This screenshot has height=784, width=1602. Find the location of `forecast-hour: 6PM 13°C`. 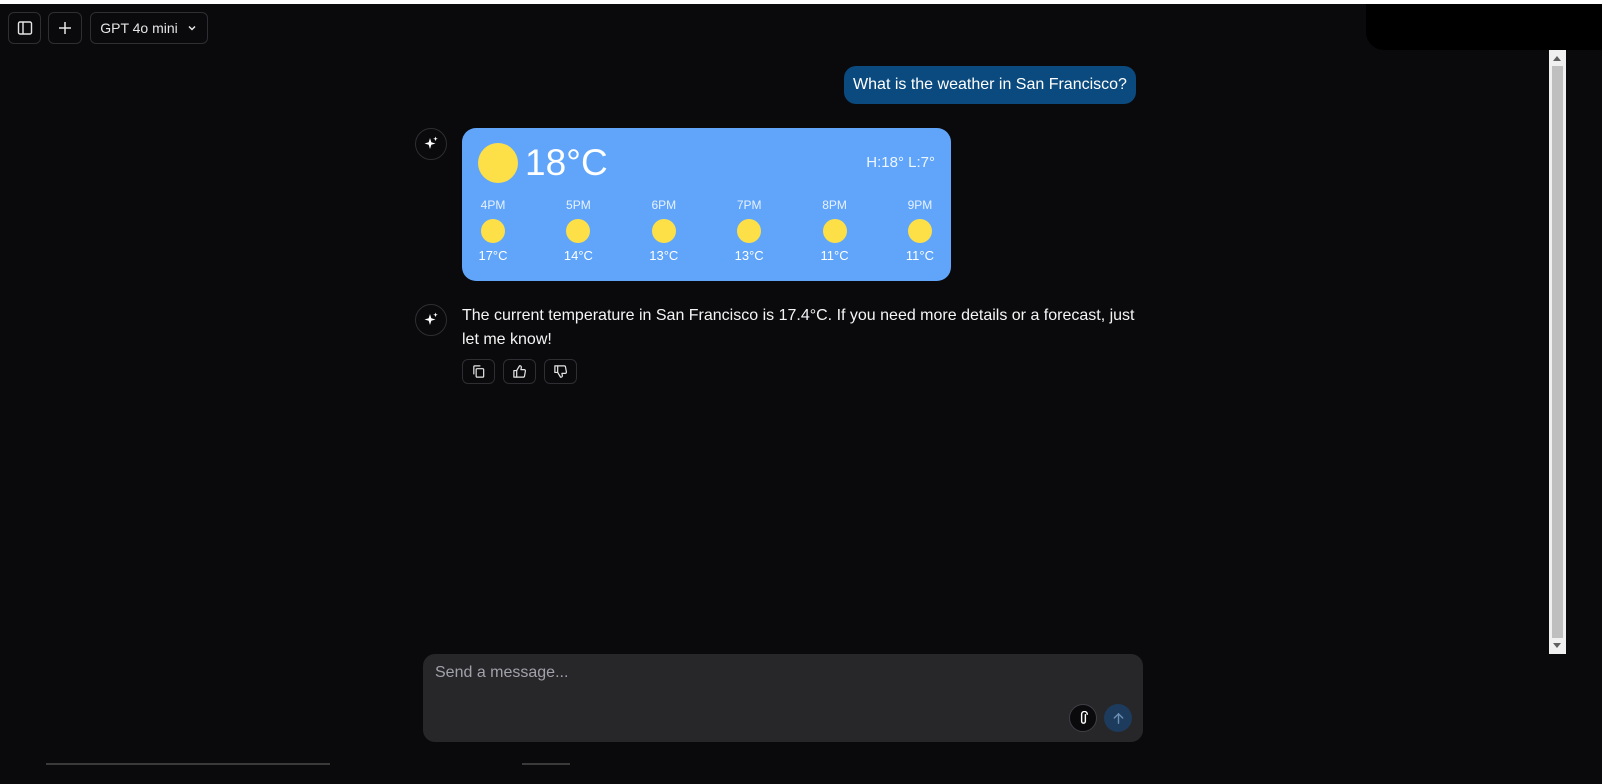

forecast-hour: 6PM 13°C is located at coordinates (664, 230).